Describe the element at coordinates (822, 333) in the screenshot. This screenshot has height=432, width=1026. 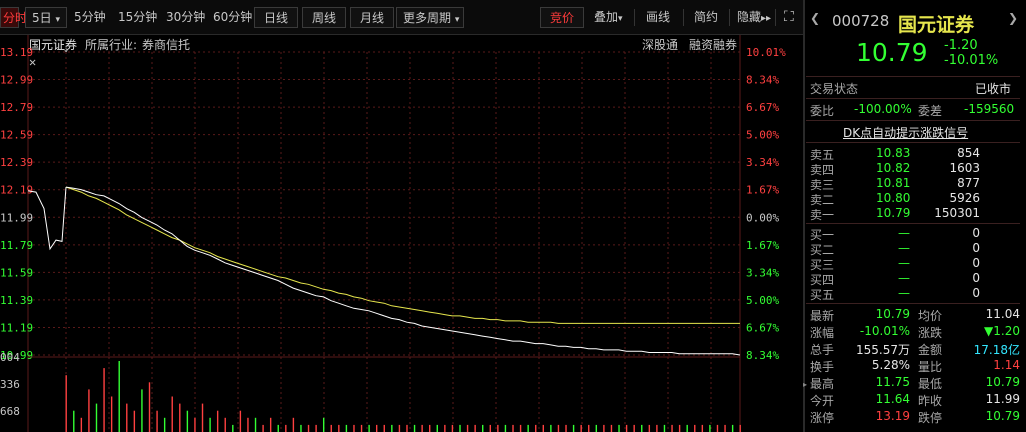
I see `stat-label: 涨幅` at that location.